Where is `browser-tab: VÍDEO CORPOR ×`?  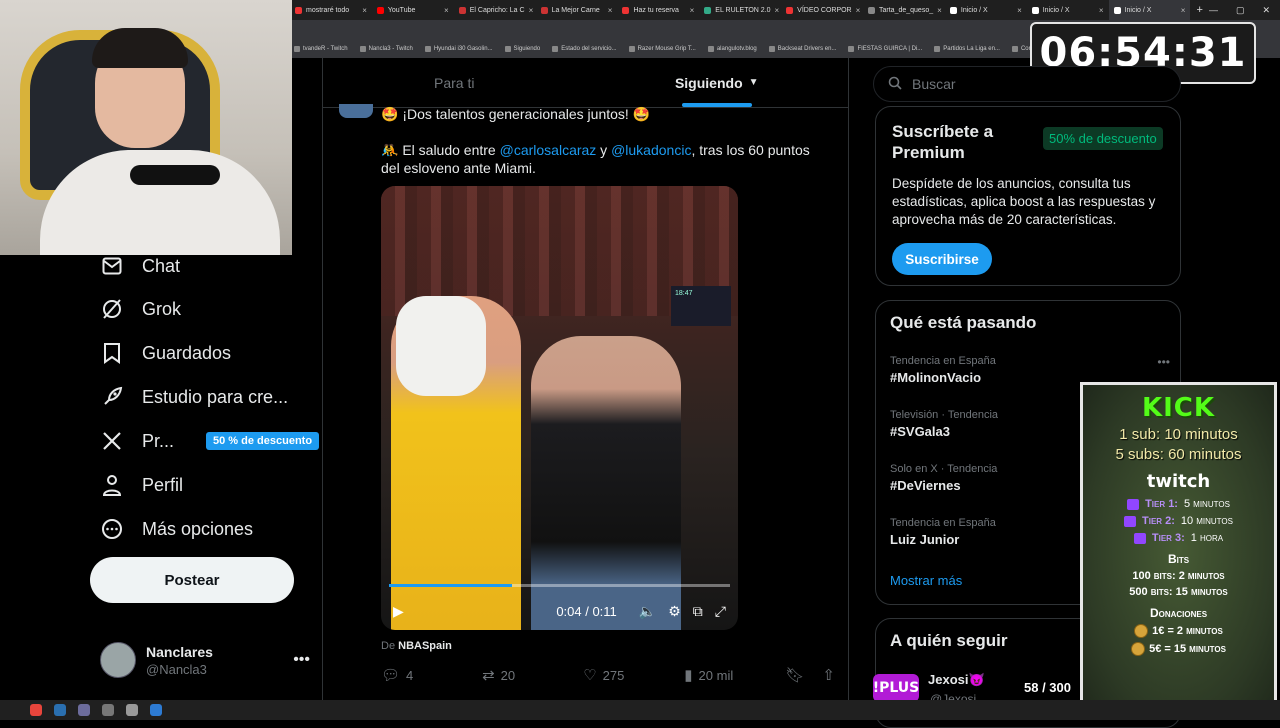
browser-tab: VÍDEO CORPOR × is located at coordinates (822, 10).